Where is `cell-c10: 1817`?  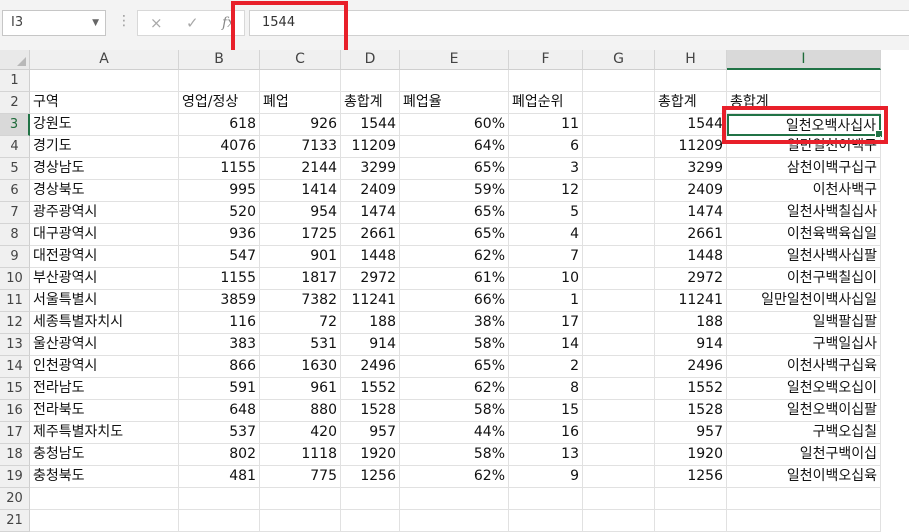
cell-c10: 1817 is located at coordinates (300, 279).